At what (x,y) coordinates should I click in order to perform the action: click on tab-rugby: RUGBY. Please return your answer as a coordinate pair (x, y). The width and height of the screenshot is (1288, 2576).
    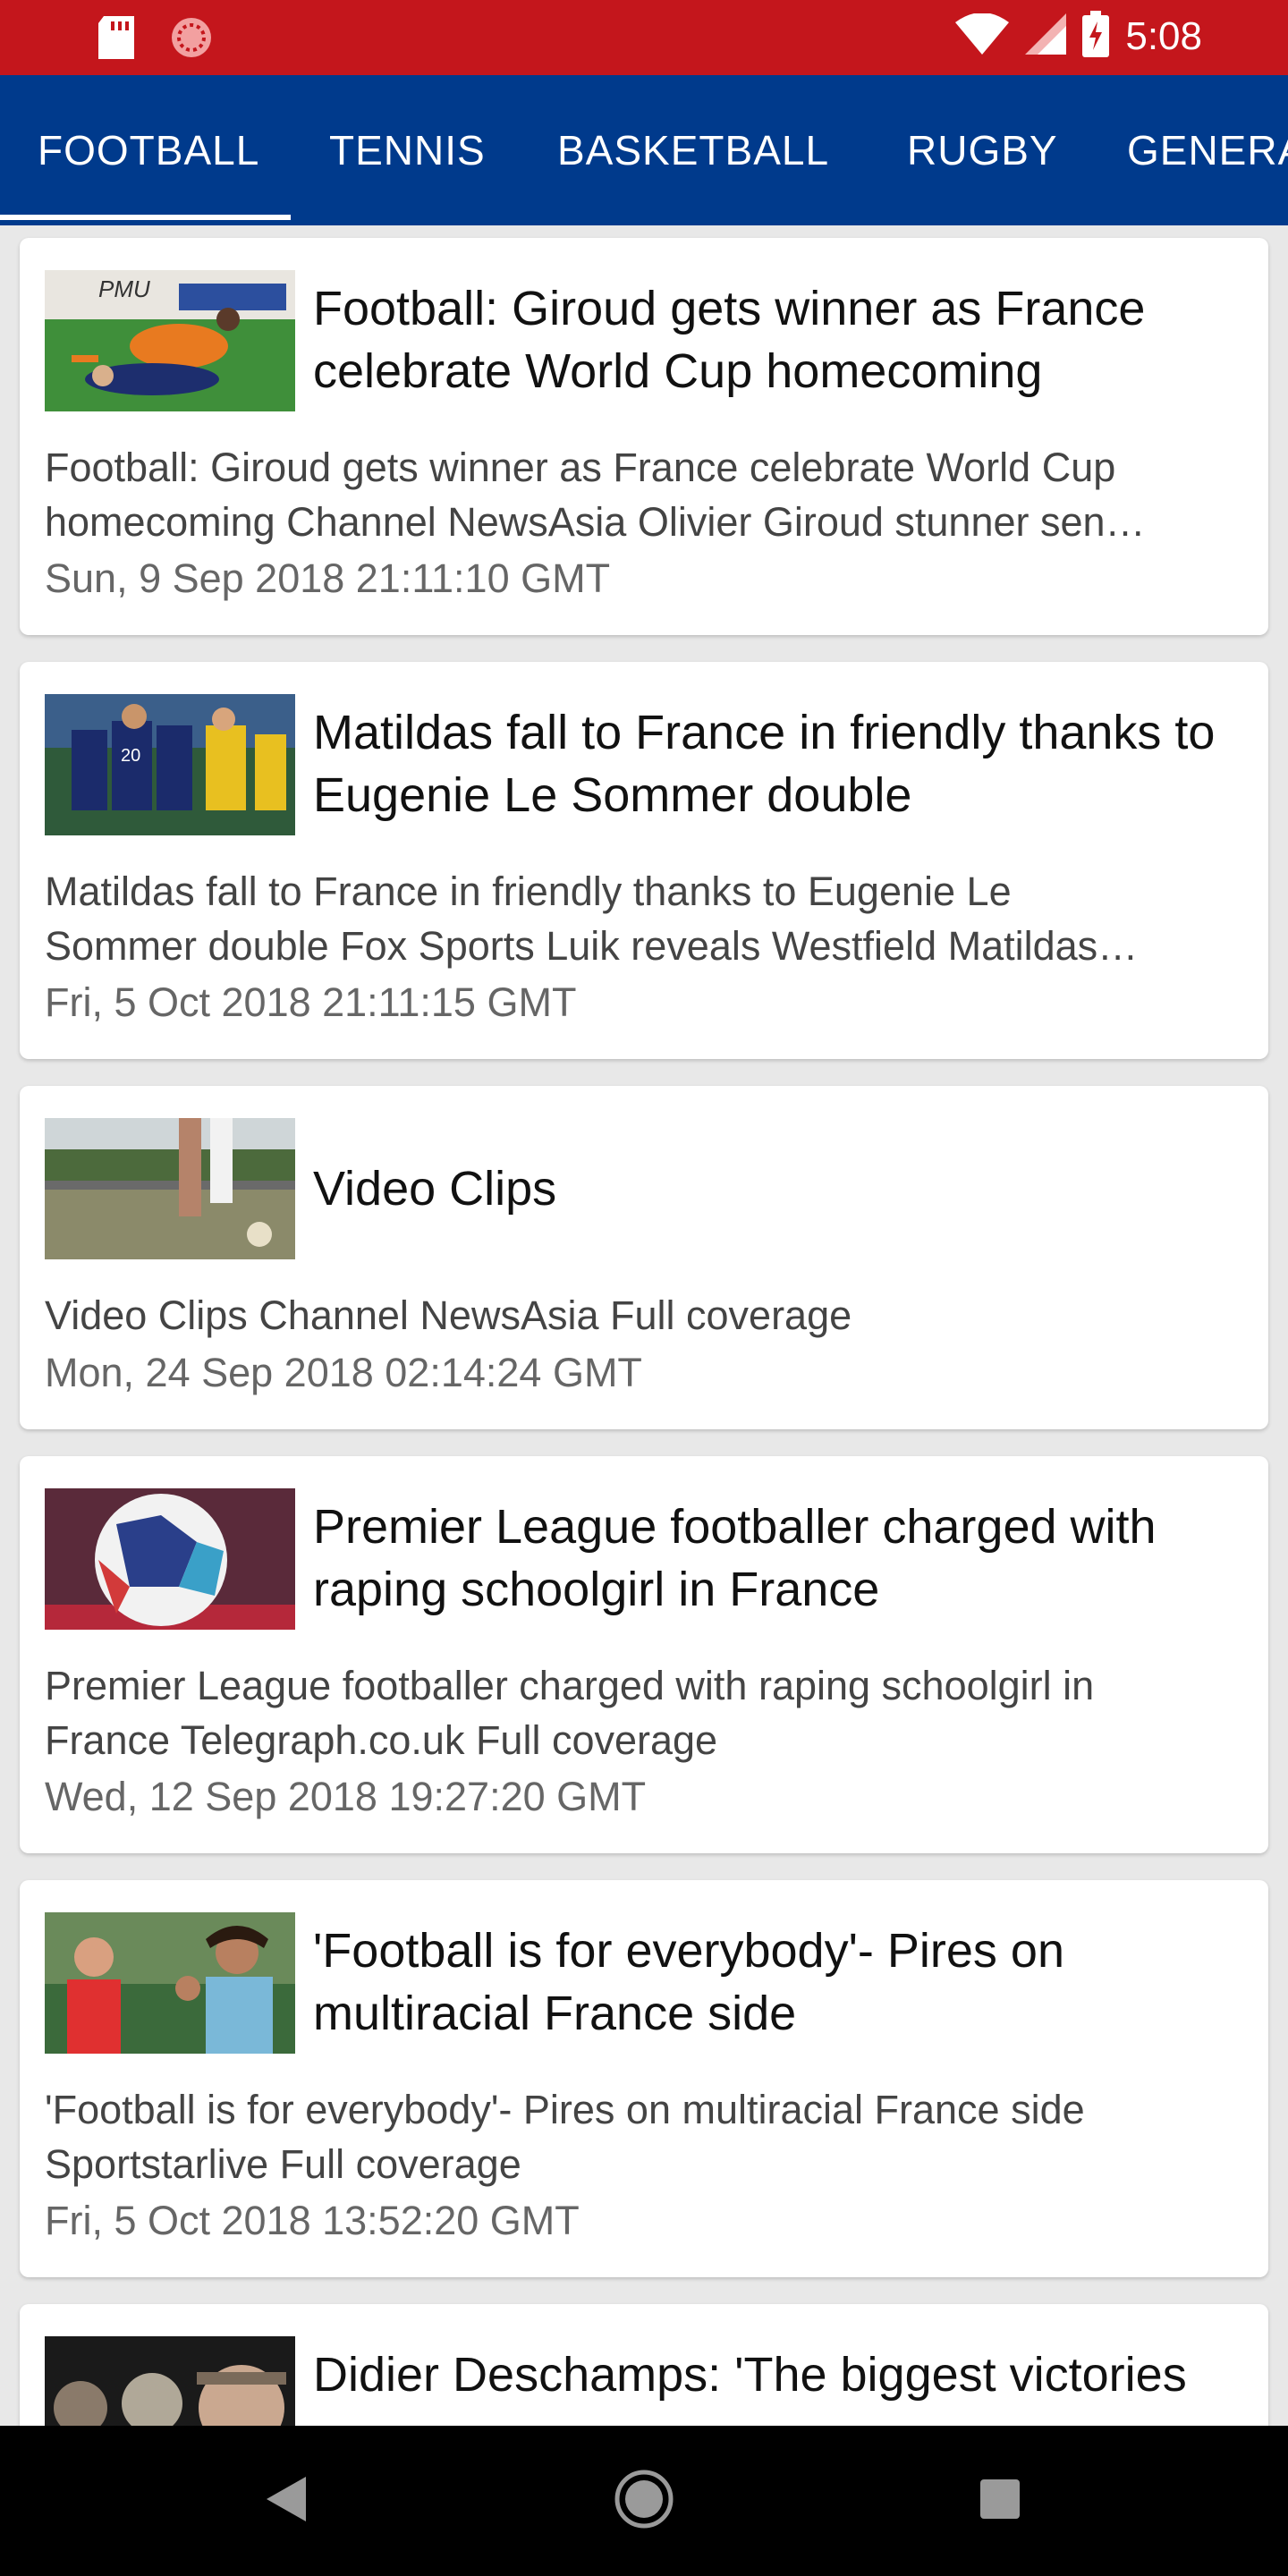
    Looking at the image, I should click on (982, 150).